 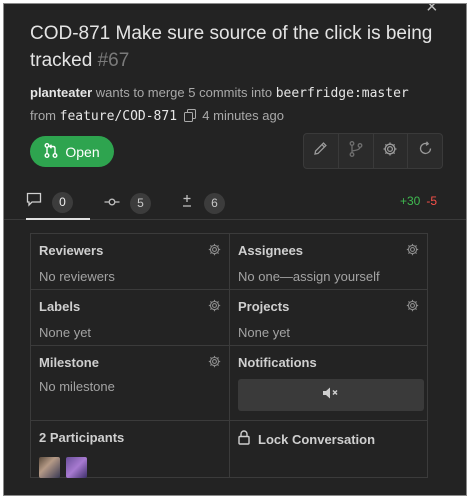 What do you see at coordinates (244, 439) in the screenshot?
I see `lock-icon` at bounding box center [244, 439].